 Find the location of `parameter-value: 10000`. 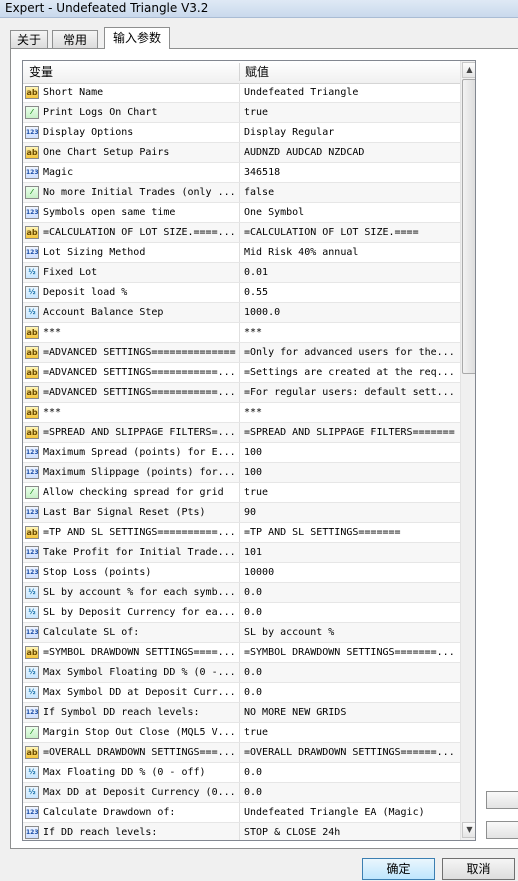

parameter-value: 10000 is located at coordinates (351, 572).